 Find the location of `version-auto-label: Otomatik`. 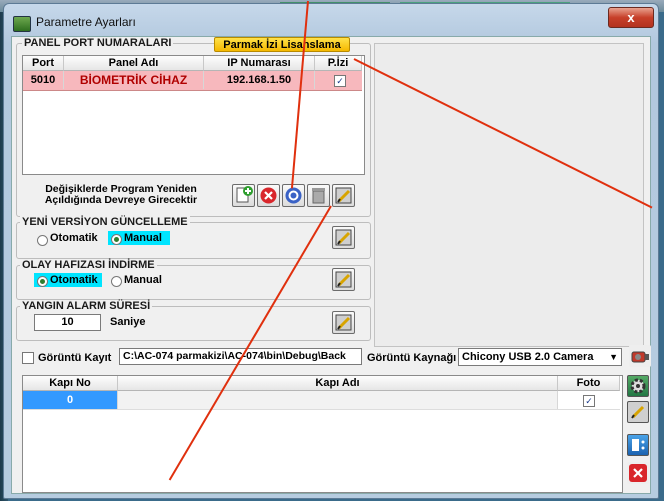

version-auto-label: Otomatik is located at coordinates (74, 238).